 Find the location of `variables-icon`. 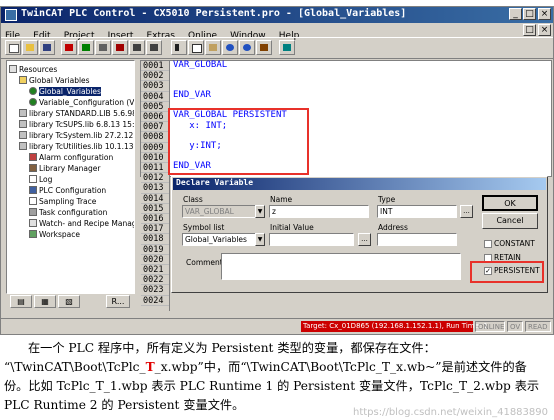

variables-icon is located at coordinates (33, 91).